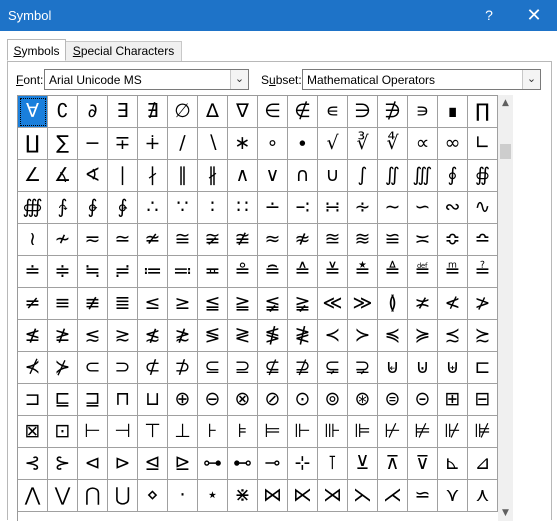  Describe the element at coordinates (489, 15) in the screenshot. I see `help-button: ?` at that location.